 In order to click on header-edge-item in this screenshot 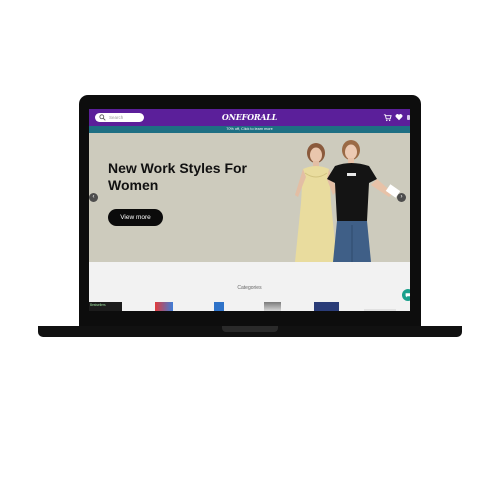, I will do `click(408, 117)`.